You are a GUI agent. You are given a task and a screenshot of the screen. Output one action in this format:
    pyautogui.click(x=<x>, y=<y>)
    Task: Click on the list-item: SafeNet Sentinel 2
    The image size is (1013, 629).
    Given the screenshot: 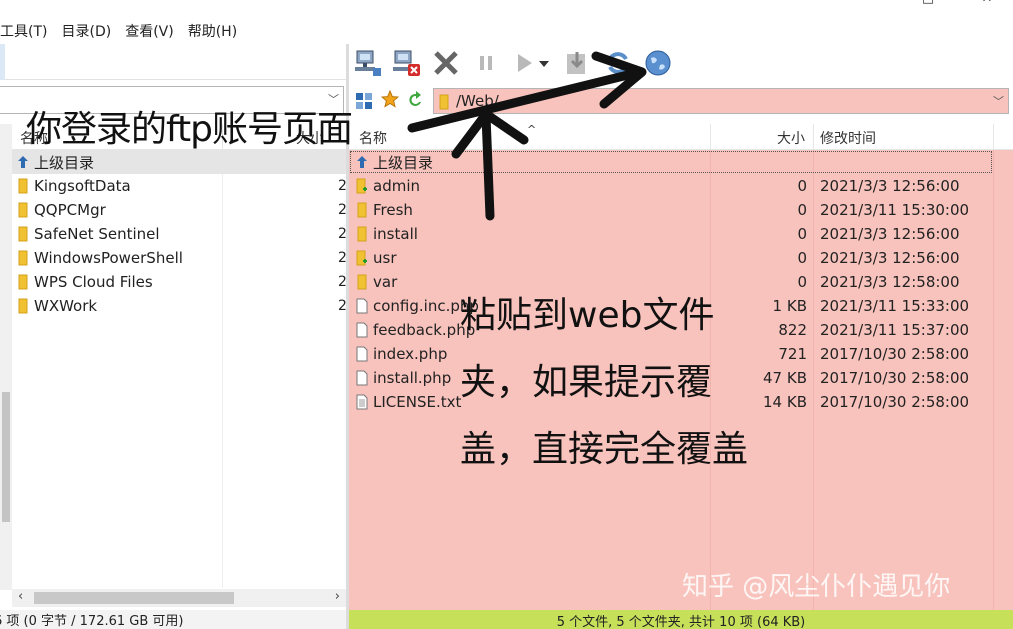 What is the action you would take?
    pyautogui.click(x=179, y=234)
    